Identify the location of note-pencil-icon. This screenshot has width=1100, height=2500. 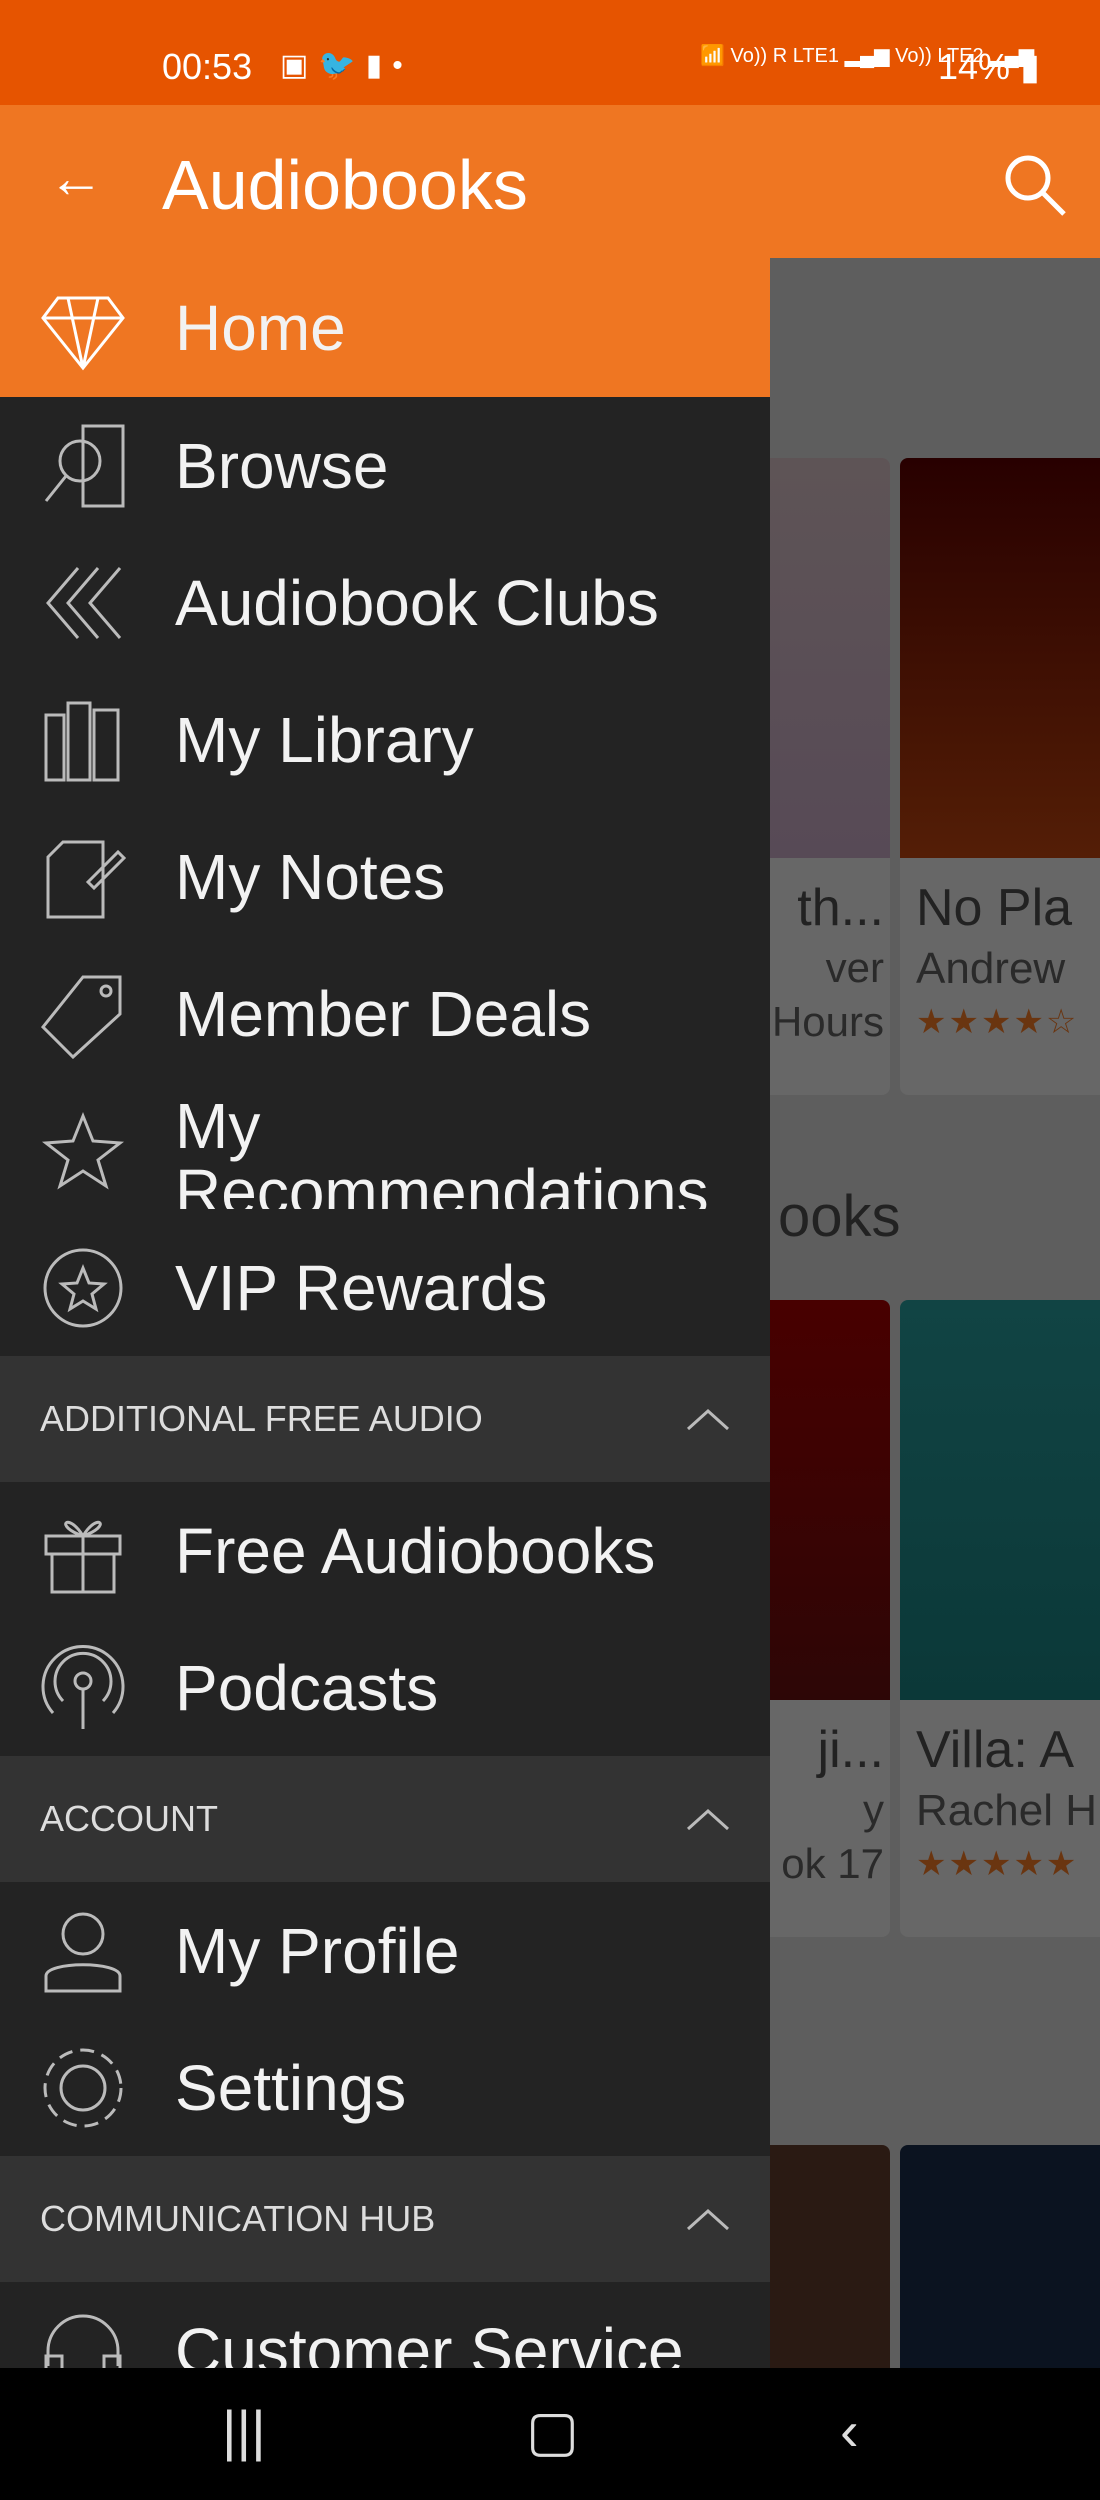
(87, 877).